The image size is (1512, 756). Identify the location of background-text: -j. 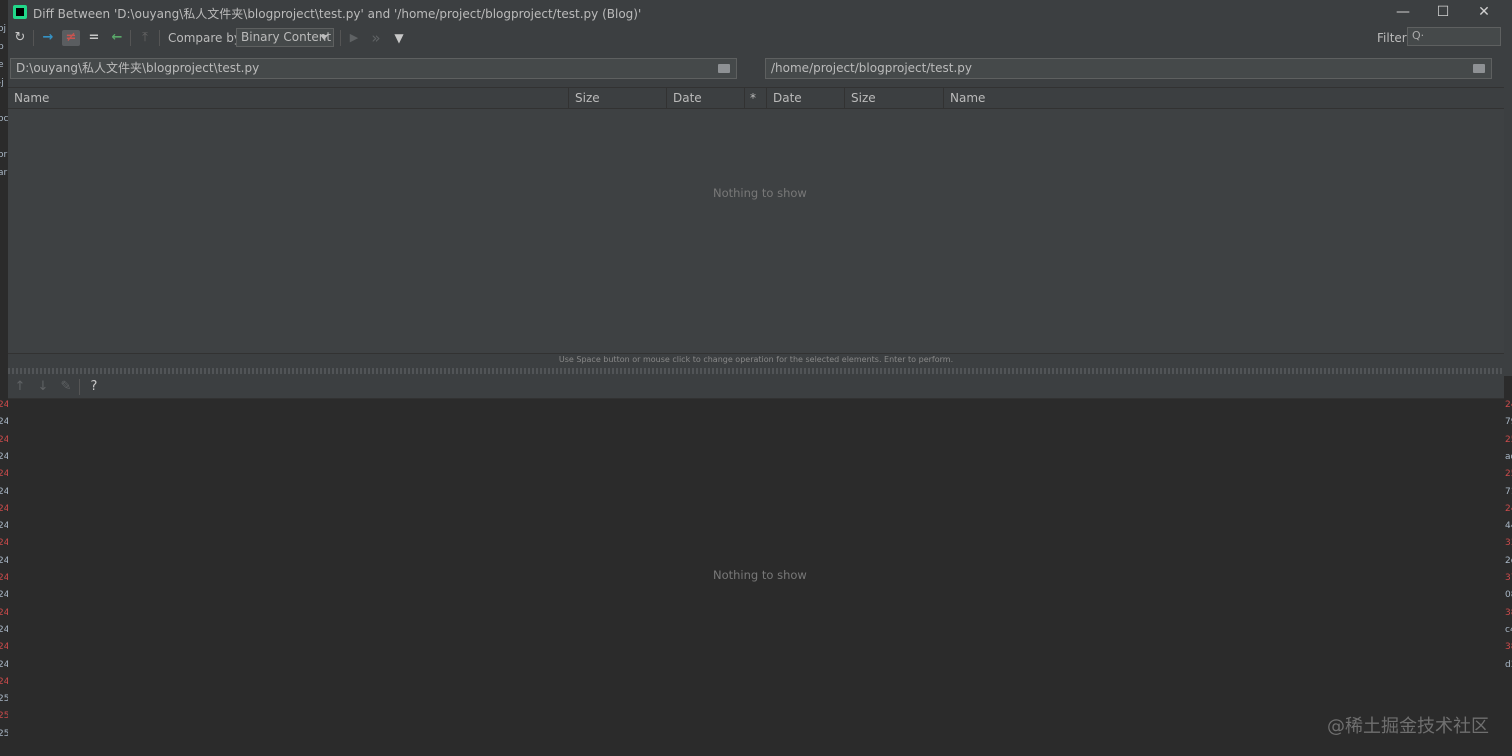
(2, 83).